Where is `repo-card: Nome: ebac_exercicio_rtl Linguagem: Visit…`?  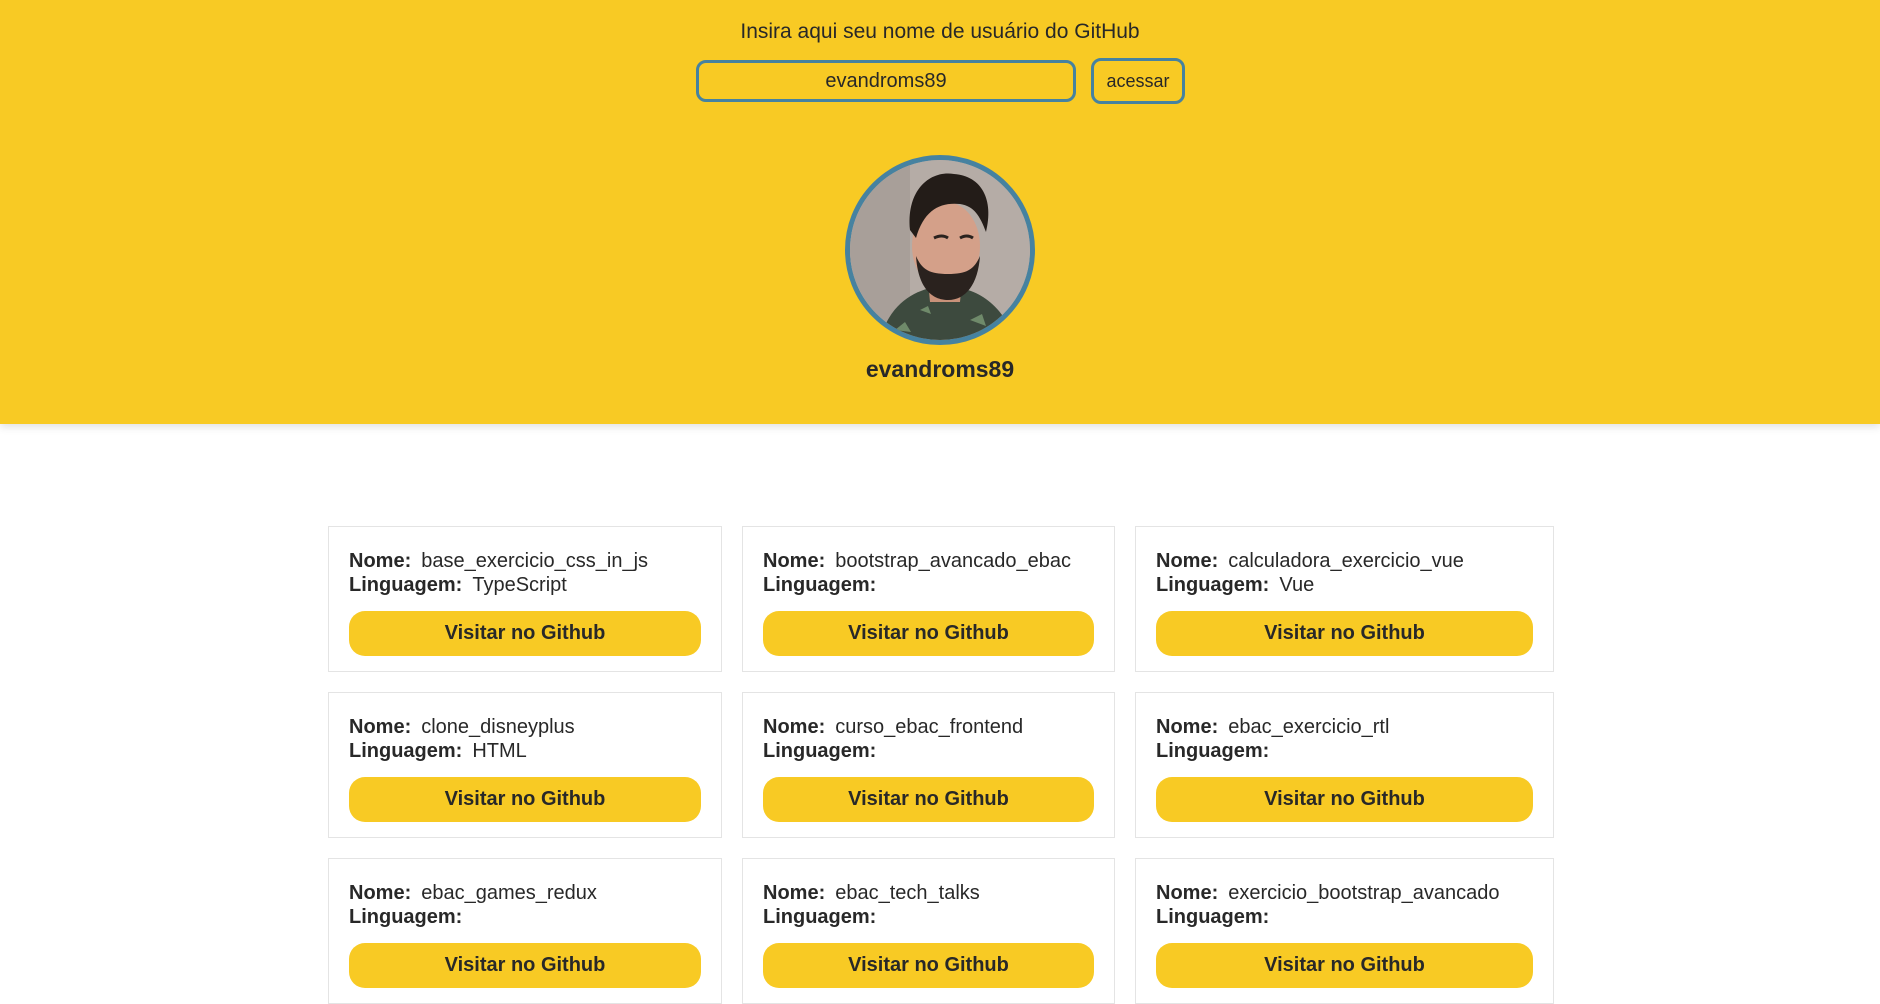
repo-card: Nome: ebac_exercicio_rtl Linguagem: Visit… is located at coordinates (1344, 765).